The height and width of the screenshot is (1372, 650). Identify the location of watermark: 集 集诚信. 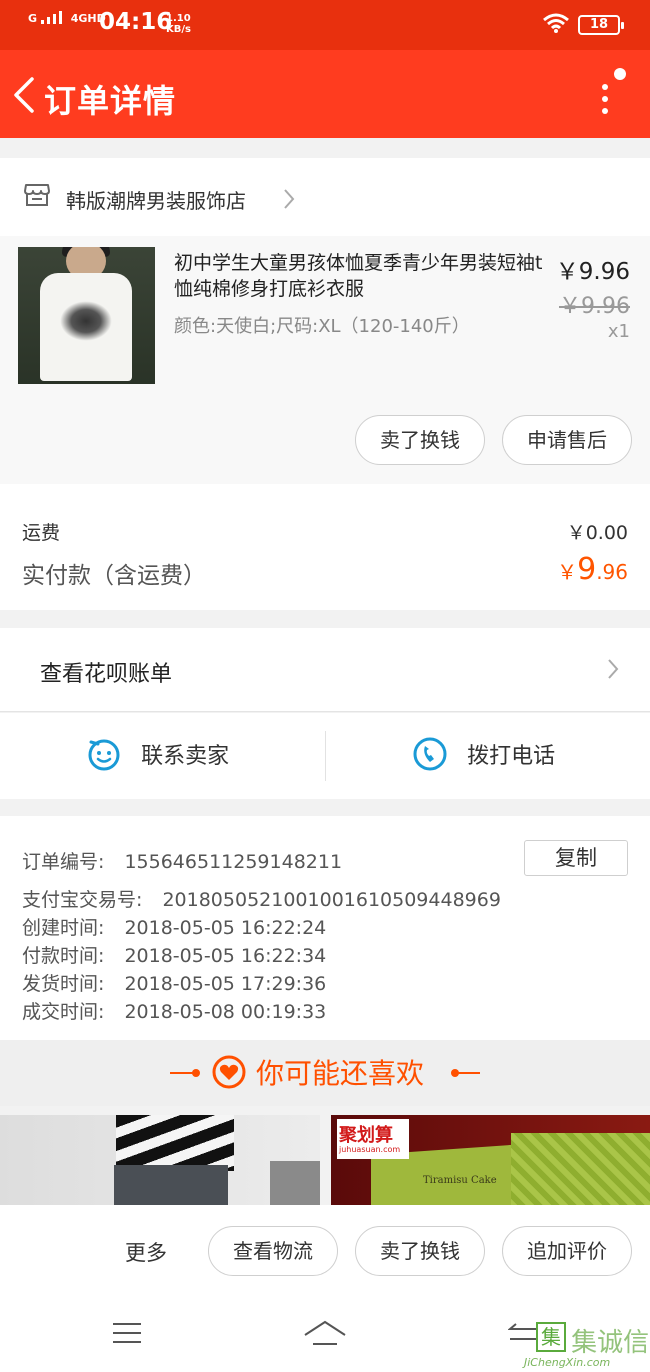
(592, 1340).